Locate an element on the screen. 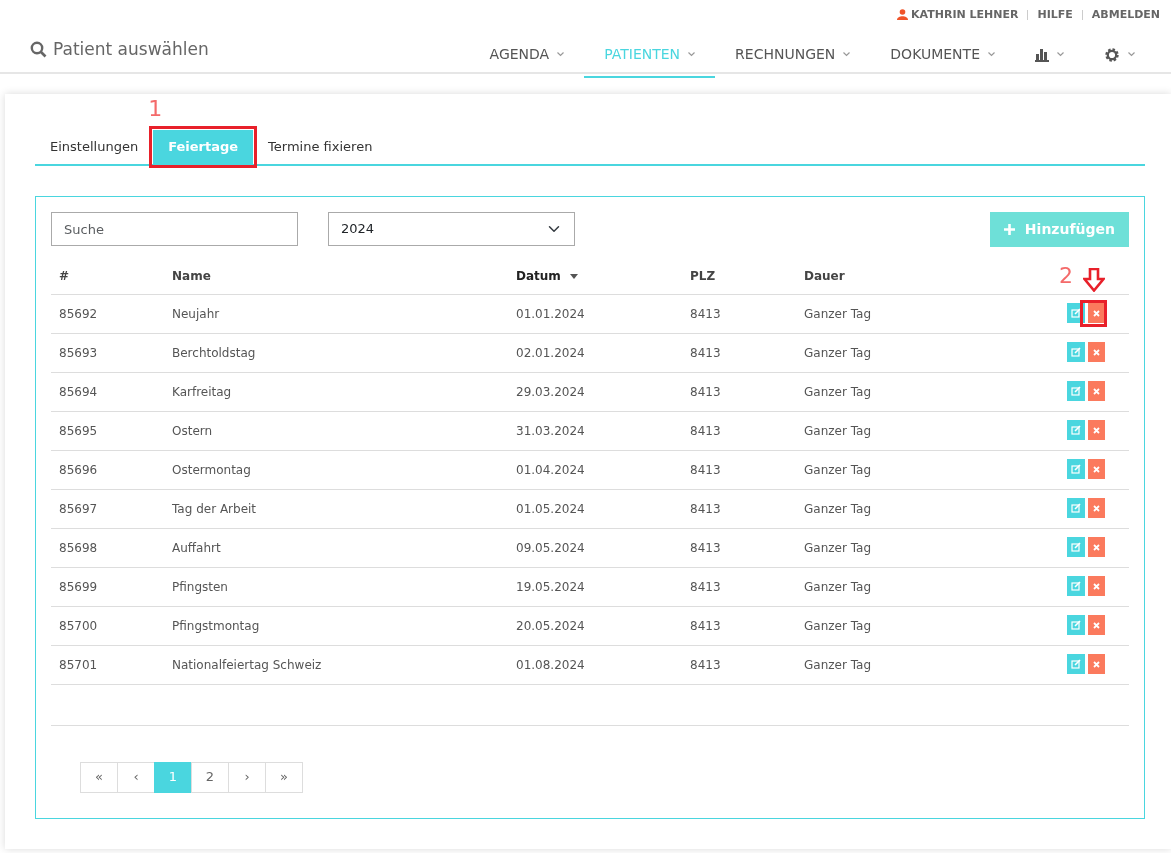  annotation-number: 1 is located at coordinates (155, 109).